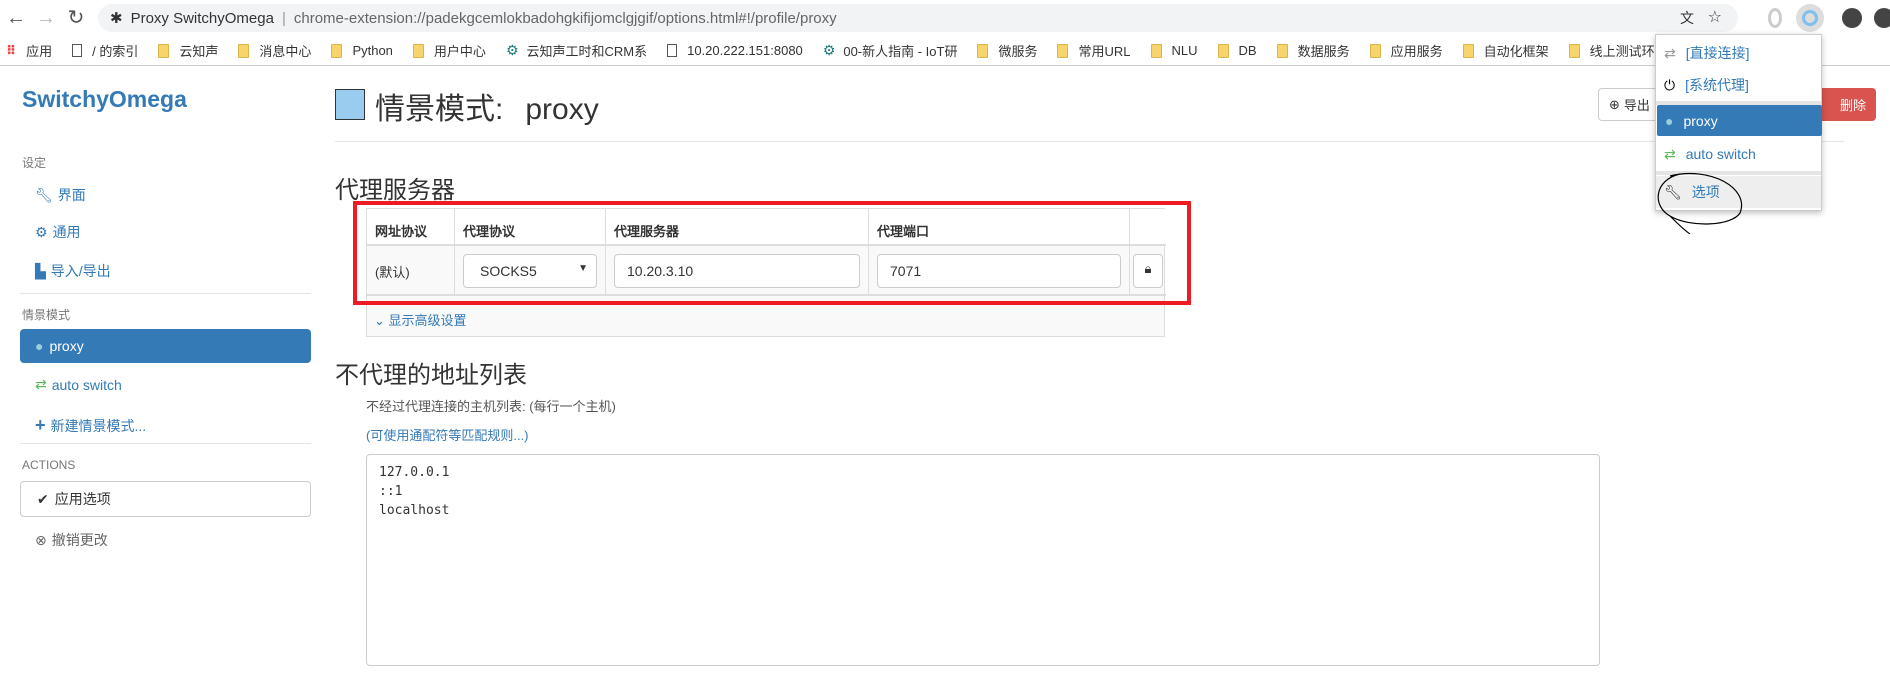 The height and width of the screenshot is (686, 1890). What do you see at coordinates (576, 50) in the screenshot?
I see `bookmark-item: ⚙ 云知声工时和CRM系` at bounding box center [576, 50].